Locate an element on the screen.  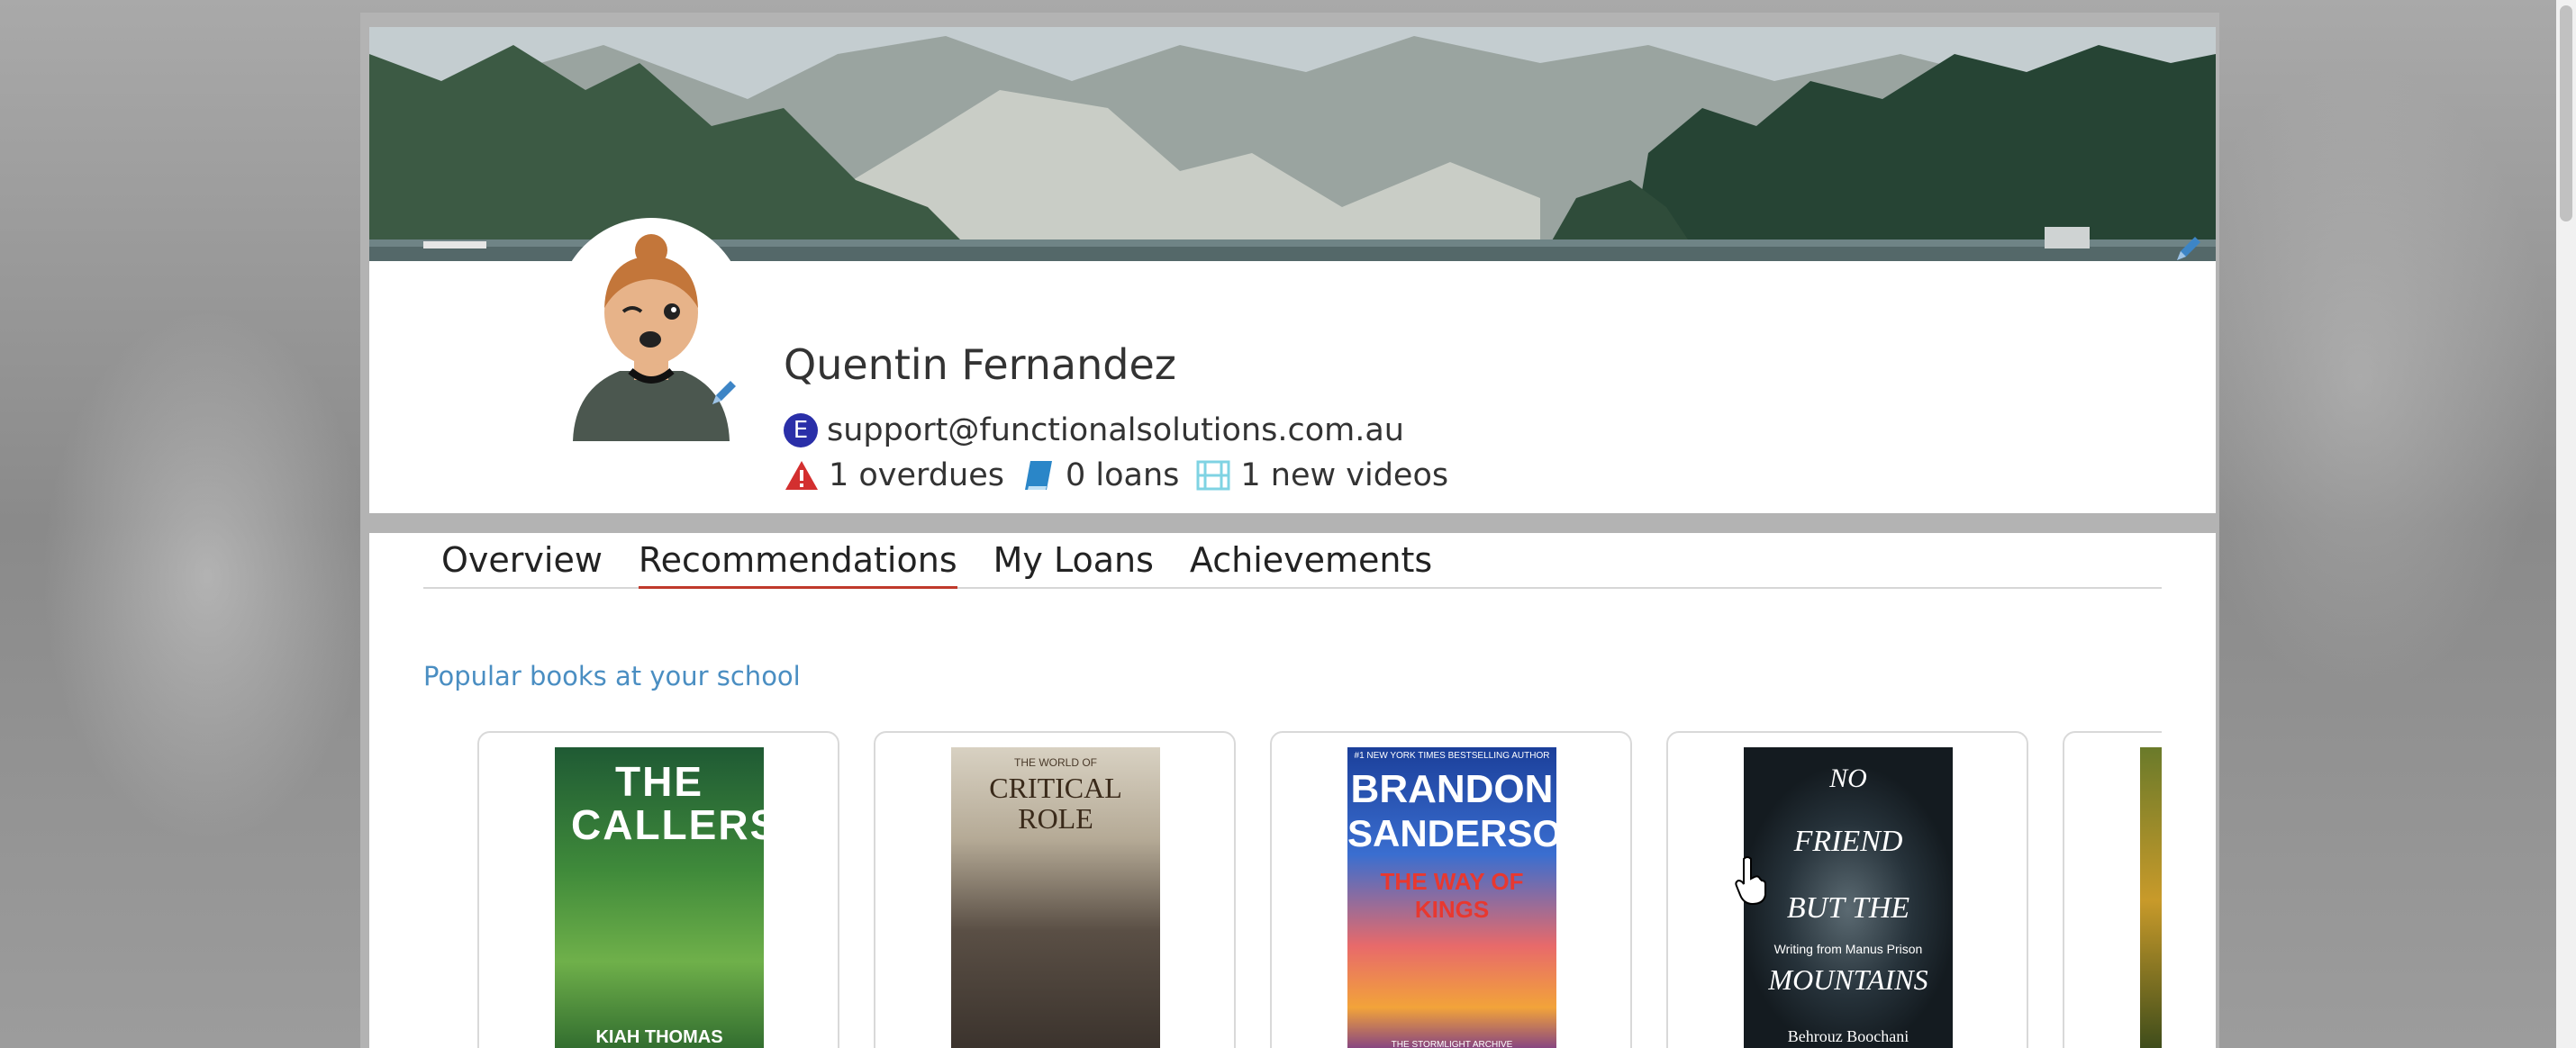
book-cover: THE WORLD OF CRITICAL ROLE is located at coordinates (1055, 897).